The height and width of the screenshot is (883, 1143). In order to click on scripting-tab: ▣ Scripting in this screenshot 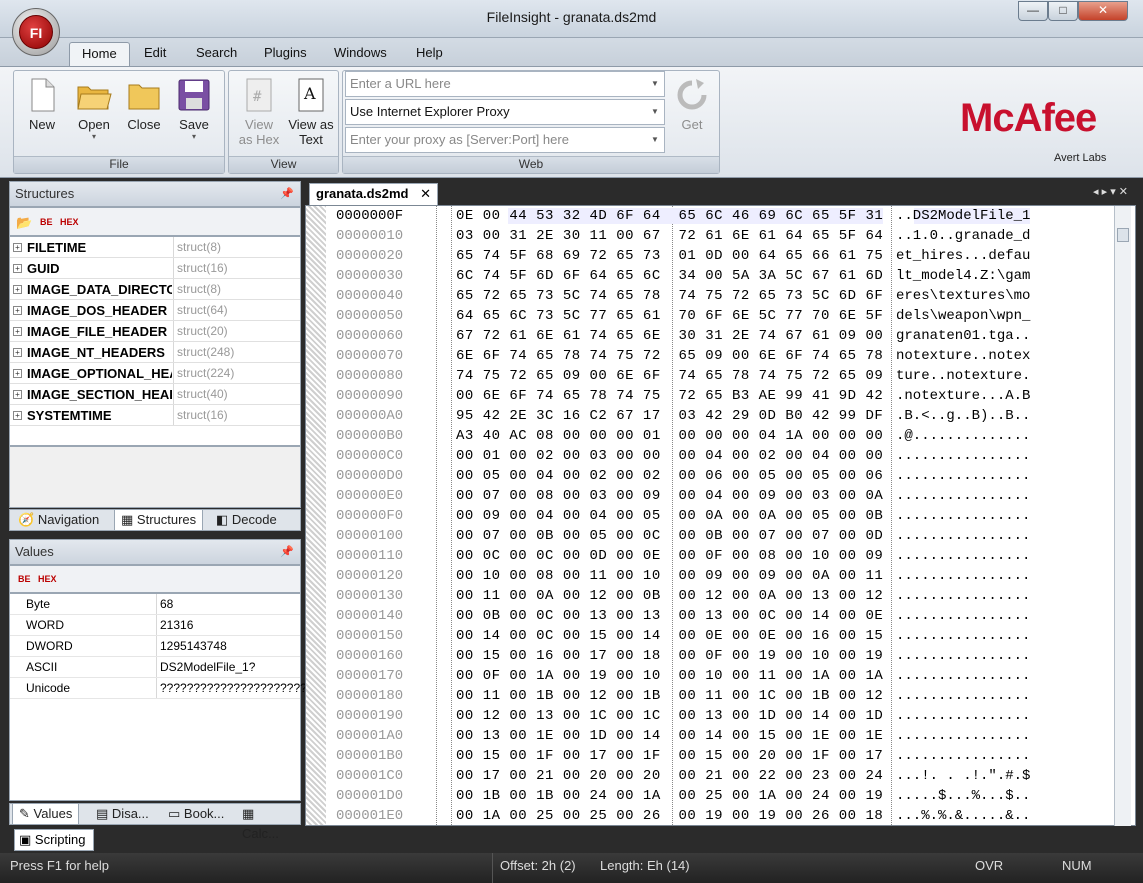, I will do `click(54, 840)`.